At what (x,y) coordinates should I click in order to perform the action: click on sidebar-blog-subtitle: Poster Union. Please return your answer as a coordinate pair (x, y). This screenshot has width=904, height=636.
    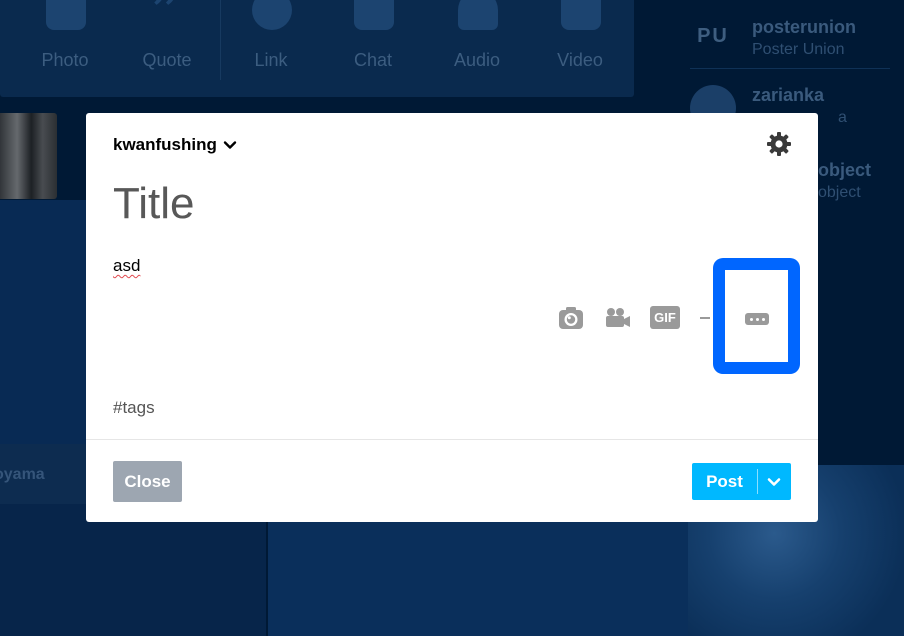
    Looking at the image, I should click on (798, 49).